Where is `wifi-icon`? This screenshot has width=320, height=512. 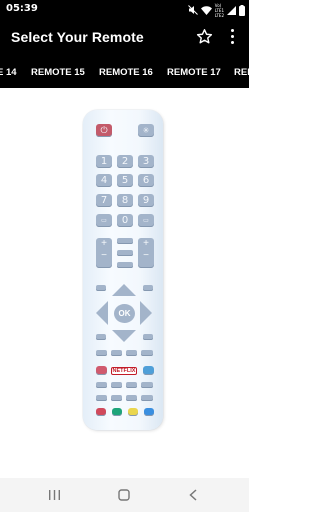 wifi-icon is located at coordinates (206, 10).